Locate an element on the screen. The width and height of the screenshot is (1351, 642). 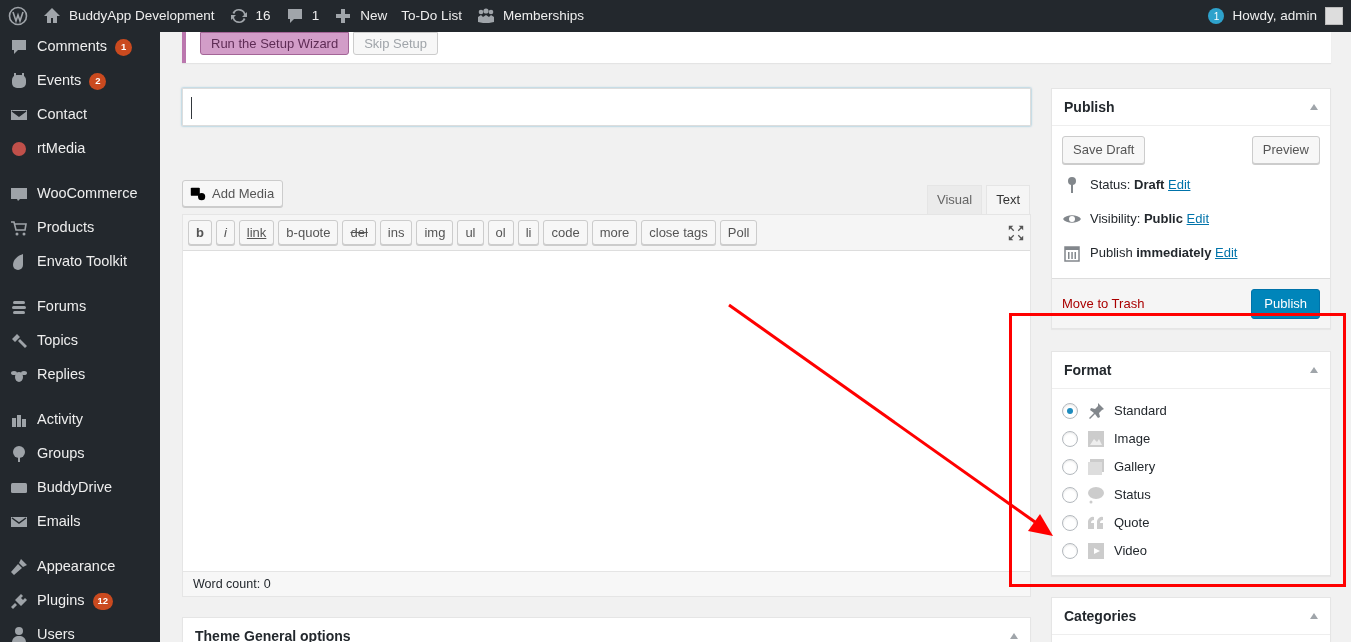
quicktag-button: code is located at coordinates (565, 232).